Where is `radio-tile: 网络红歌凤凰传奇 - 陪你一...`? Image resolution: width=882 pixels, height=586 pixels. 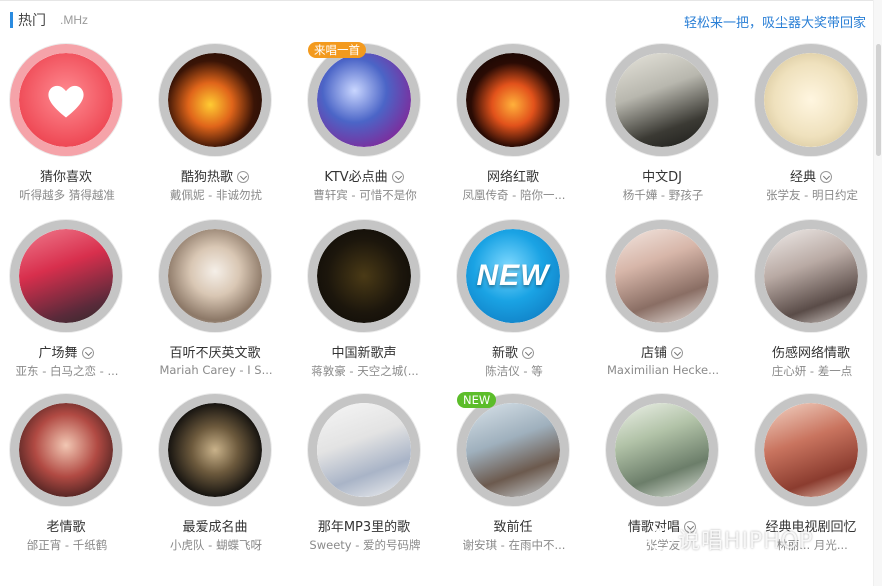
radio-tile: 网络红歌凤凰传奇 - 陪你一... is located at coordinates (526, 129).